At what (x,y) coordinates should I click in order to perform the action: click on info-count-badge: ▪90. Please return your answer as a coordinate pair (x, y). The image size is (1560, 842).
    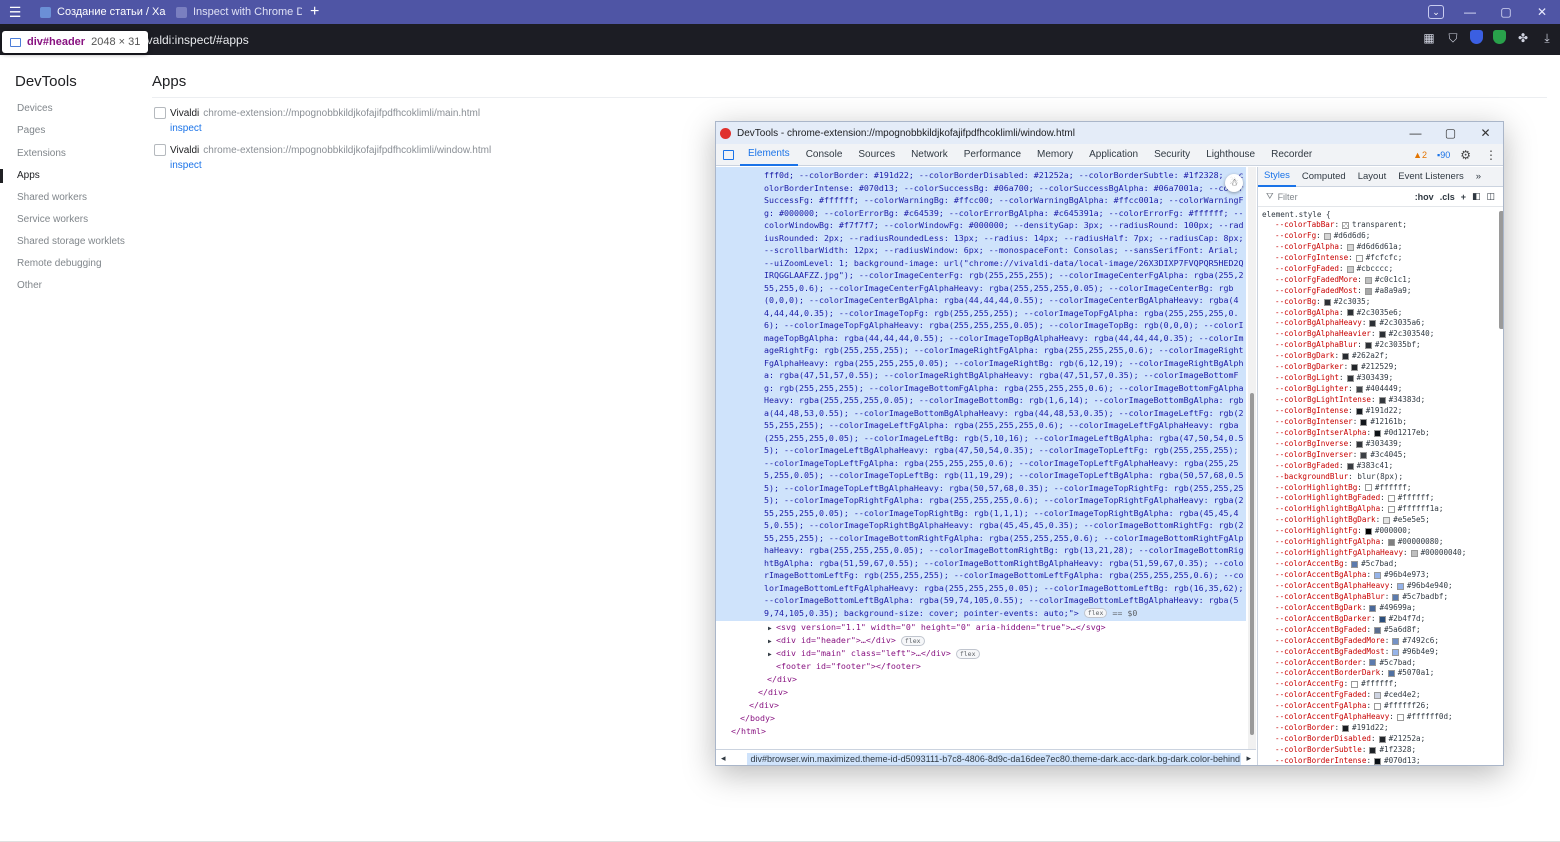
    Looking at the image, I should click on (1443, 155).